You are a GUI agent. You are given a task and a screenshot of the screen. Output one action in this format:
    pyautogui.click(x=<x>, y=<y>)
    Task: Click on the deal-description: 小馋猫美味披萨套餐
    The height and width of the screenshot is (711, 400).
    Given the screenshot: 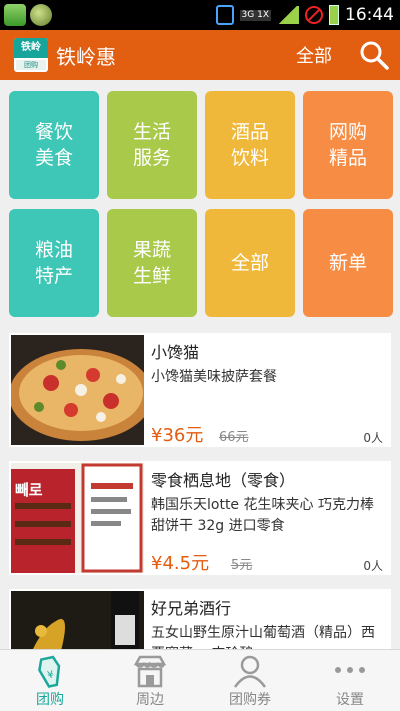 What is the action you would take?
    pyautogui.click(x=214, y=377)
    